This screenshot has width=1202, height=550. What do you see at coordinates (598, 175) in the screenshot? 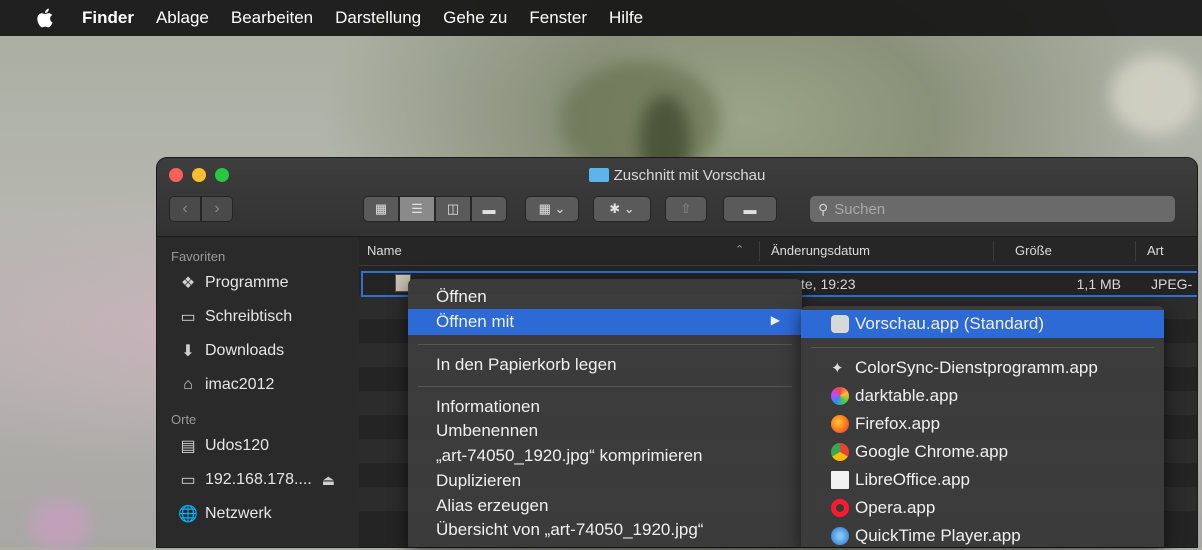
I see `folder-icon` at bounding box center [598, 175].